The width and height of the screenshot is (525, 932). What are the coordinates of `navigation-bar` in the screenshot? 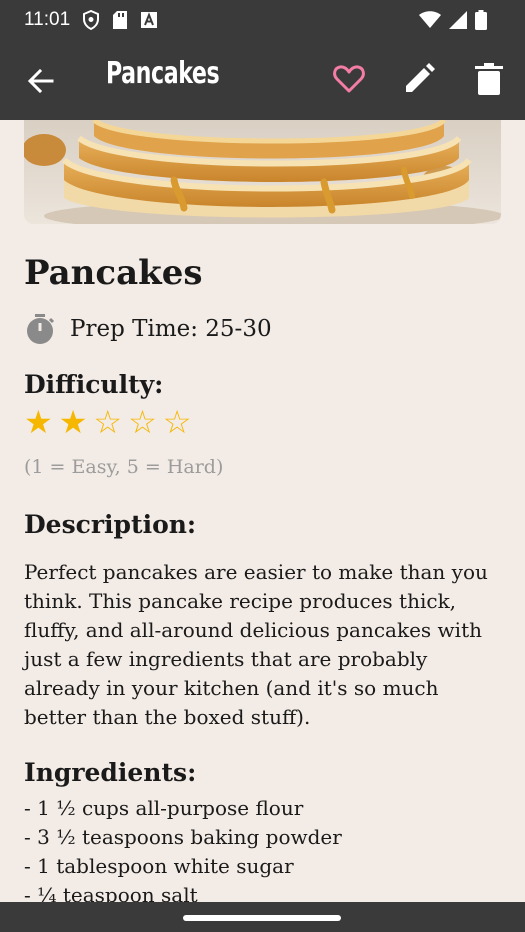 It's located at (262, 917).